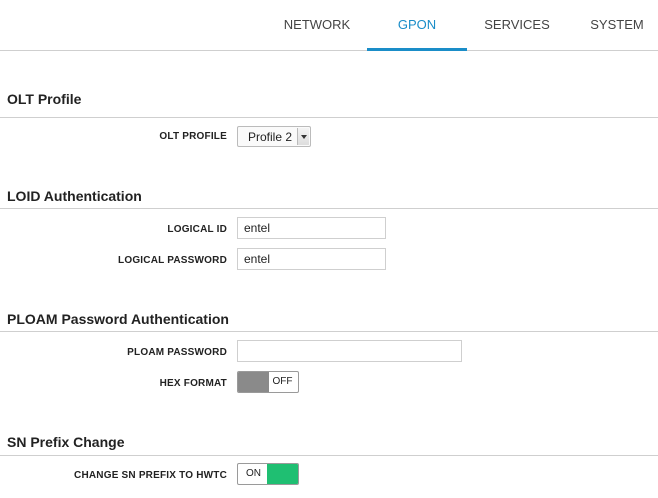 The width and height of the screenshot is (658, 498). I want to click on ploam-password-input, so click(349, 351).